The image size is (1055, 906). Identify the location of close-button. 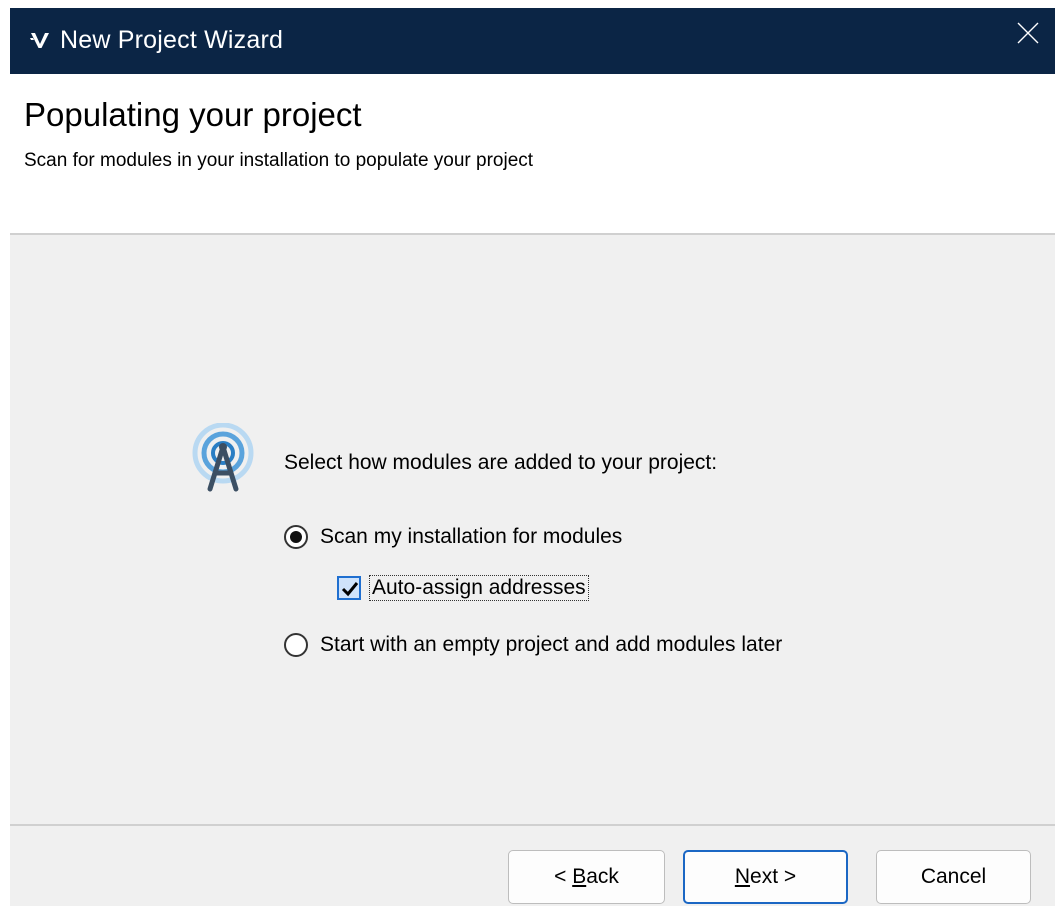
(1027, 33).